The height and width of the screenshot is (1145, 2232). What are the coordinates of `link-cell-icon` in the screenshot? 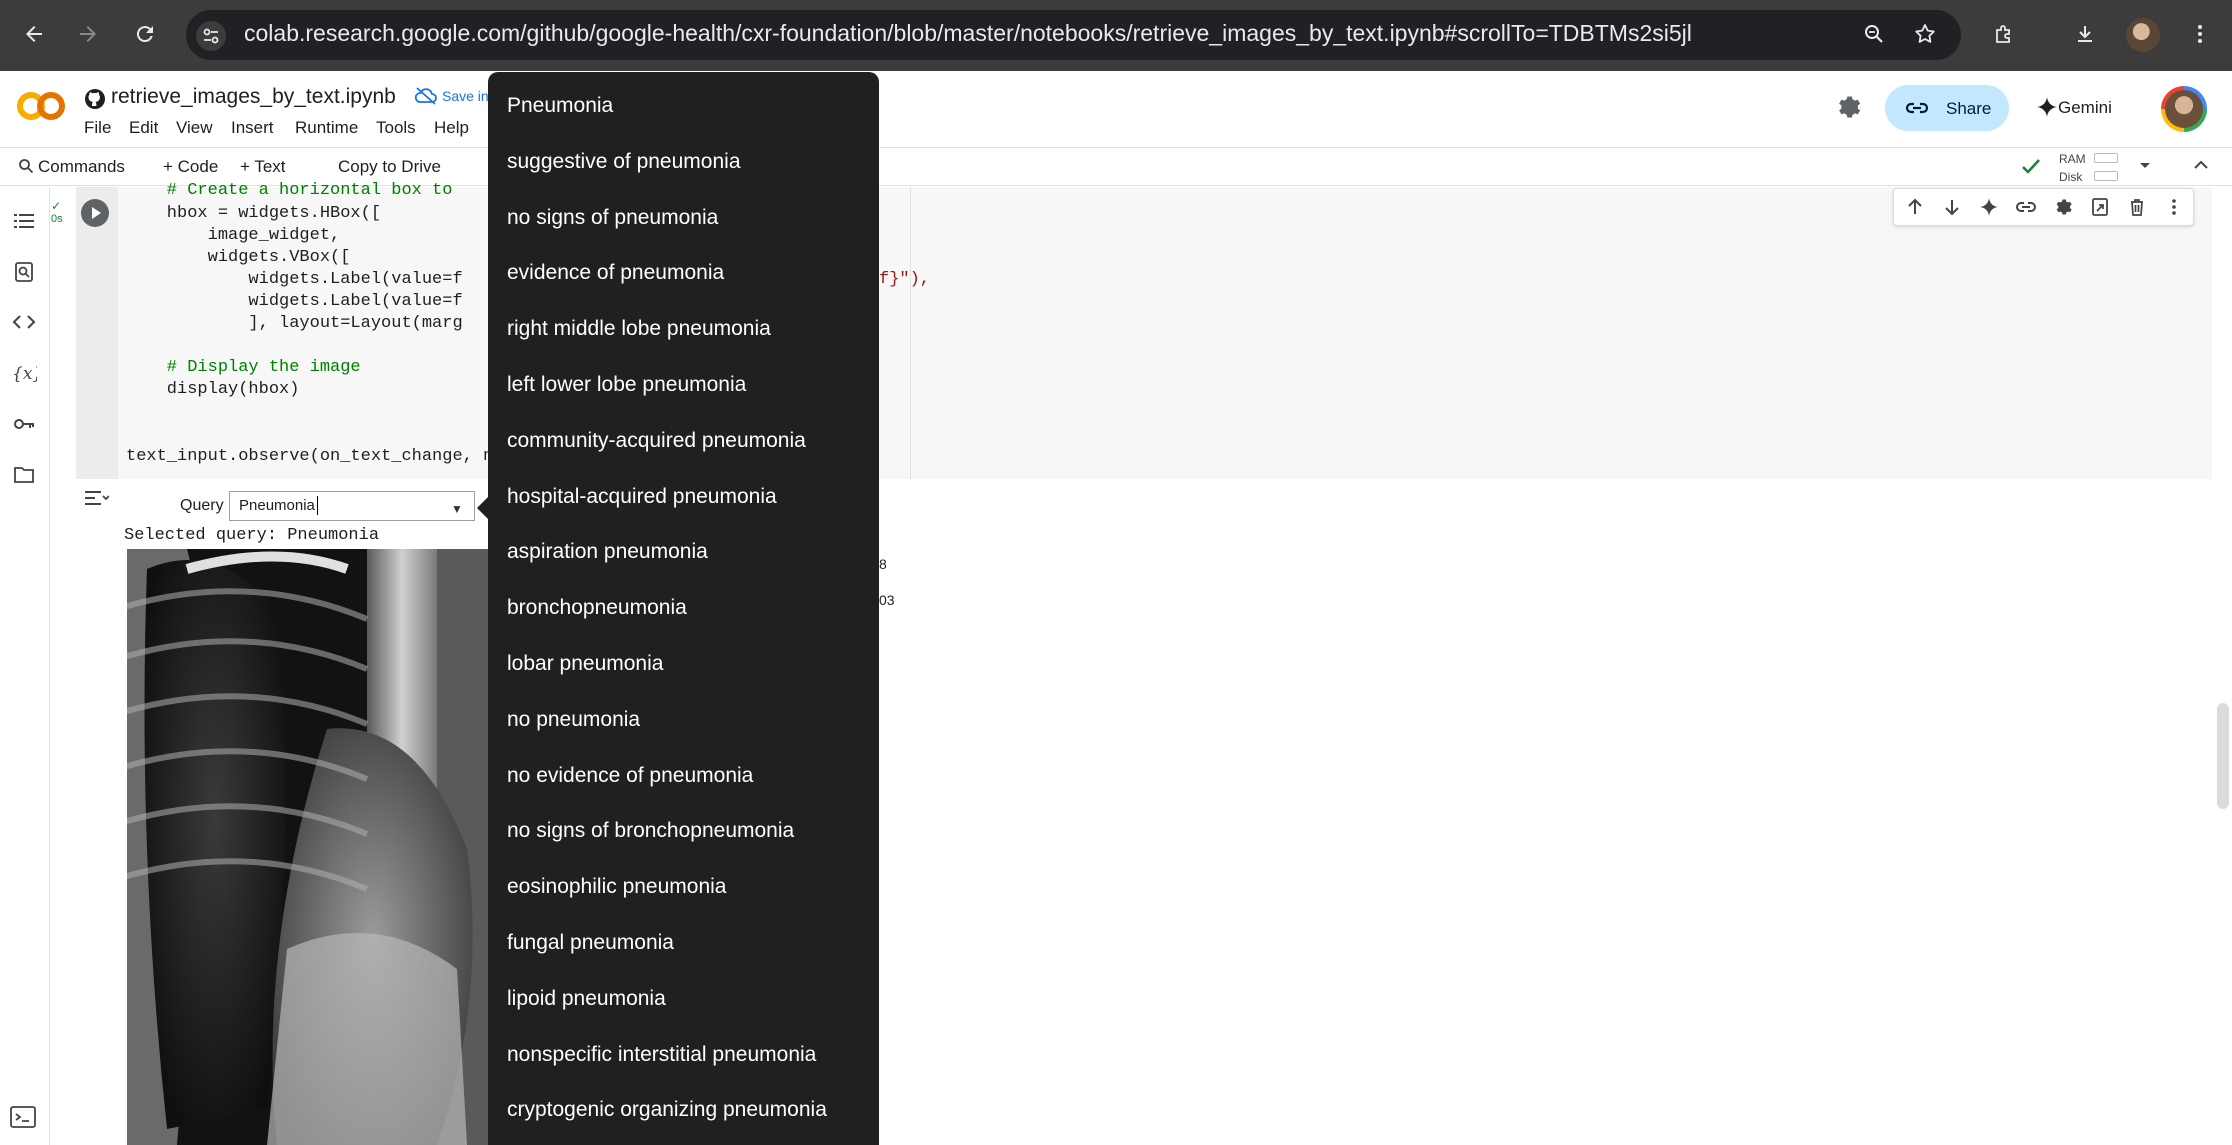 It's located at (2026, 207).